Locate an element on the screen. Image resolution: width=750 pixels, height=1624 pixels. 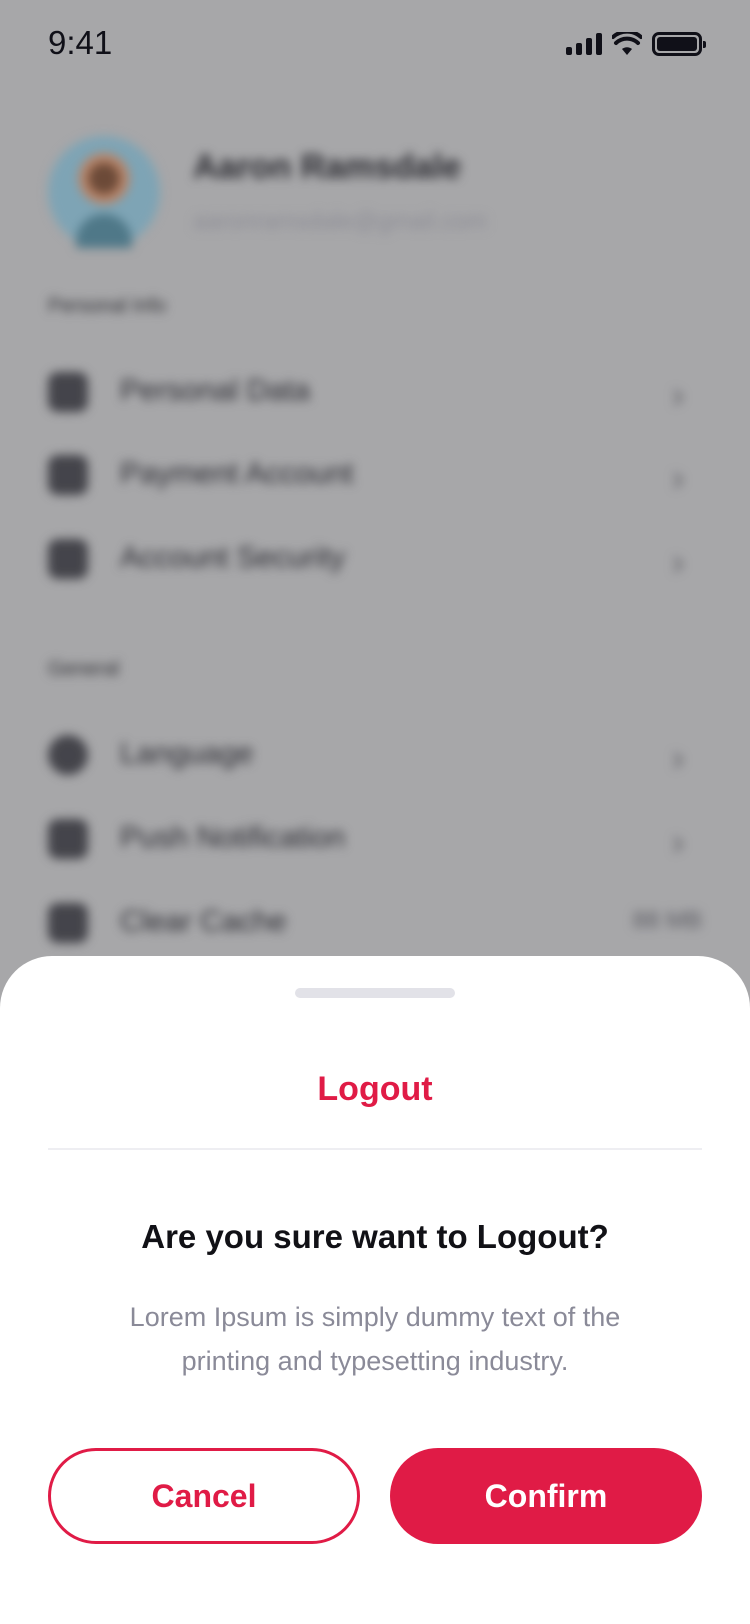
menu-item-label: Language is located at coordinates (187, 753).